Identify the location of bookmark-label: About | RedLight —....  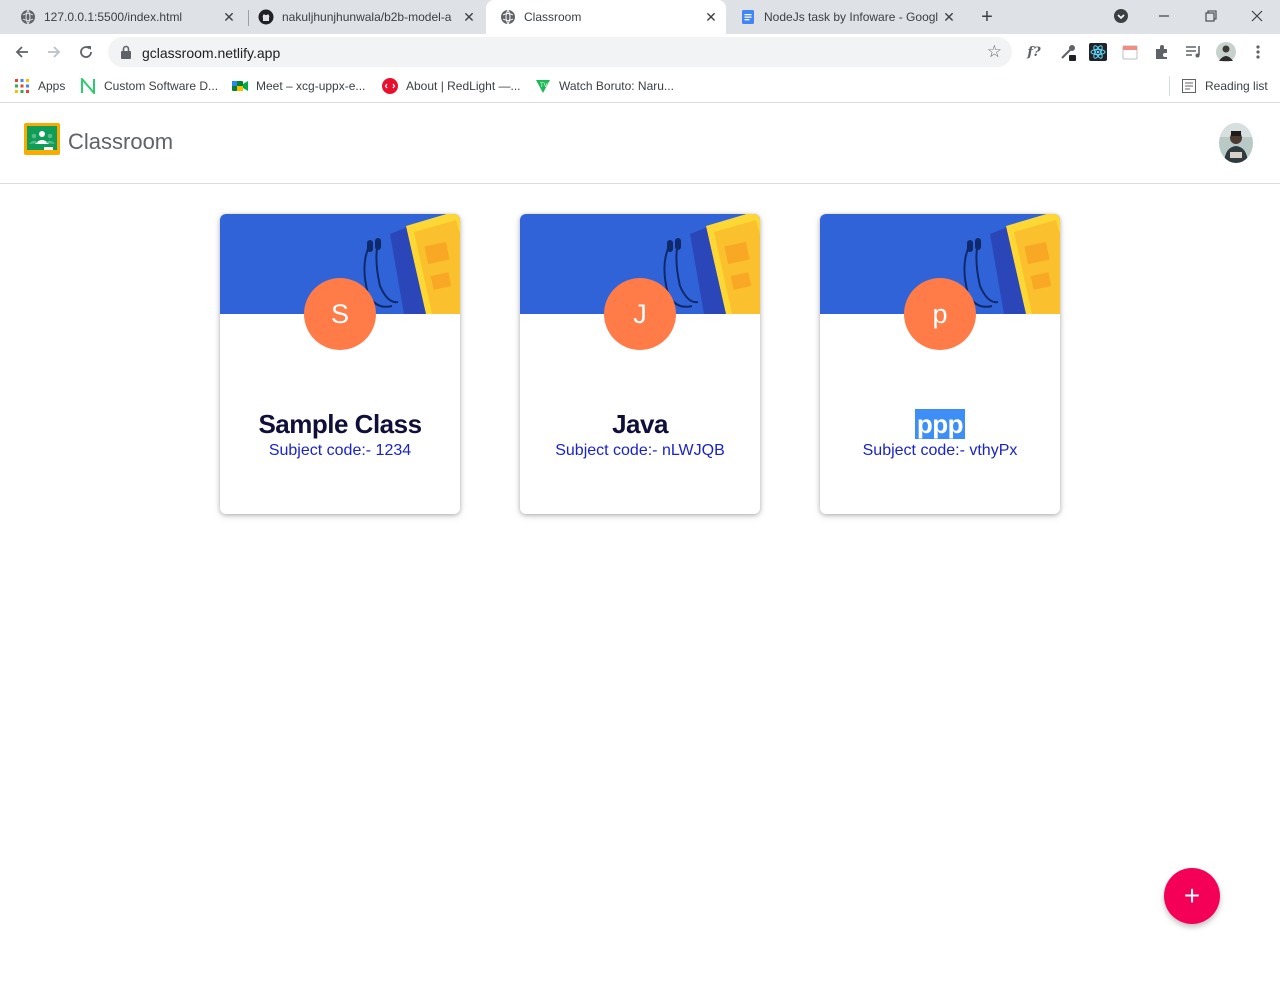
(463, 86).